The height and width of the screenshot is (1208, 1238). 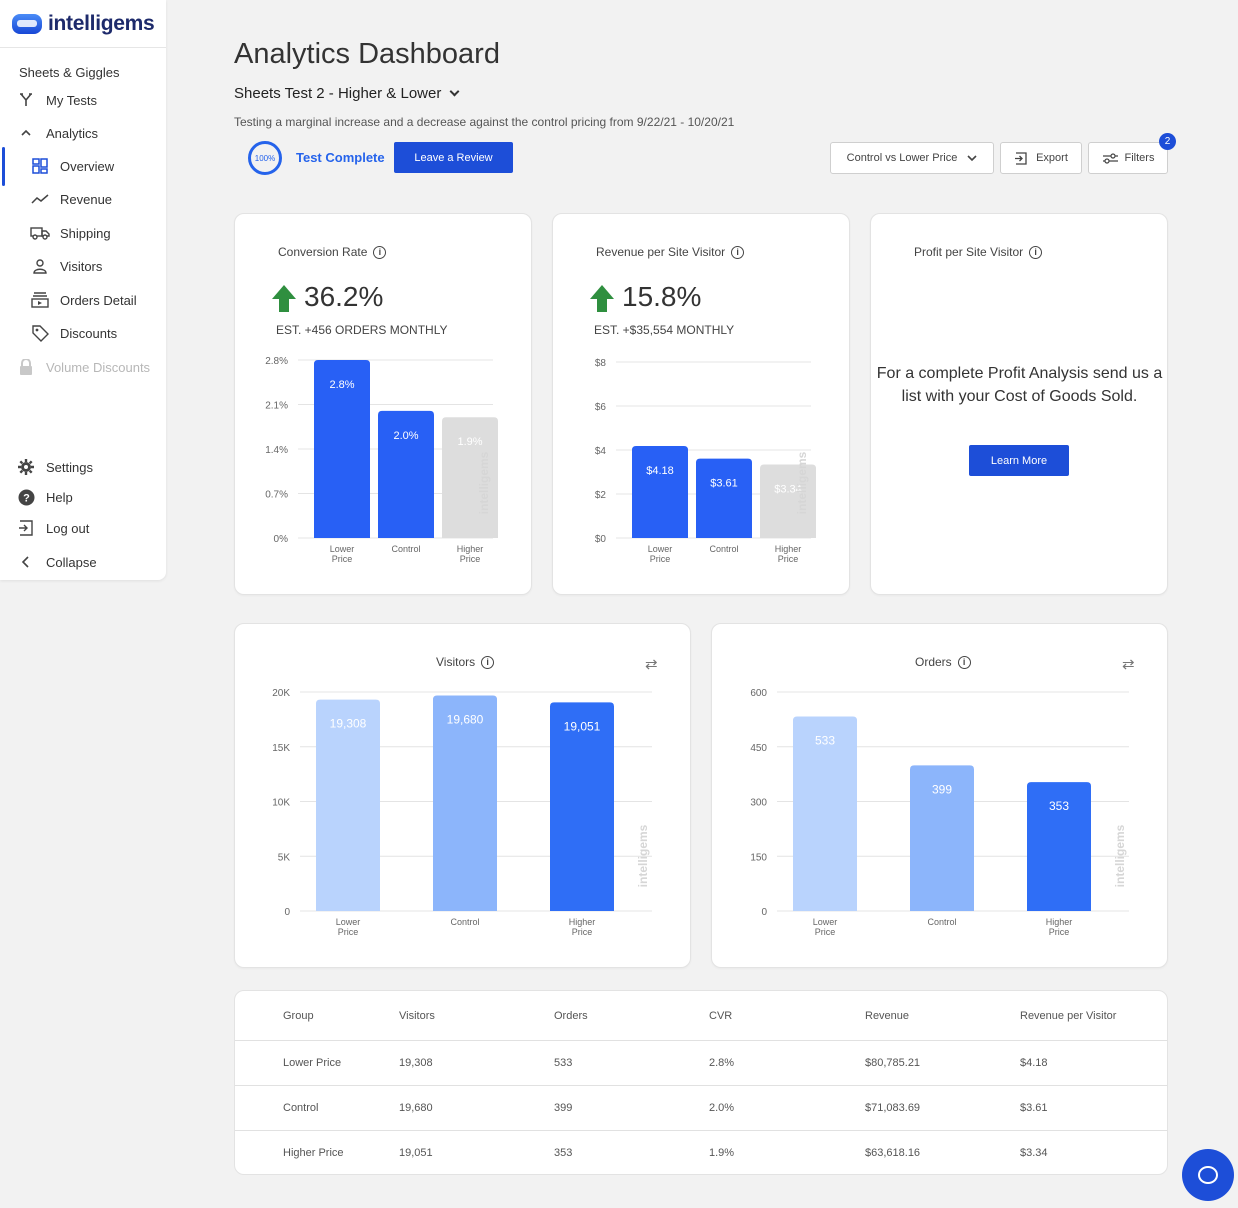 I want to click on card-title-text: Orders, so click(x=933, y=662).